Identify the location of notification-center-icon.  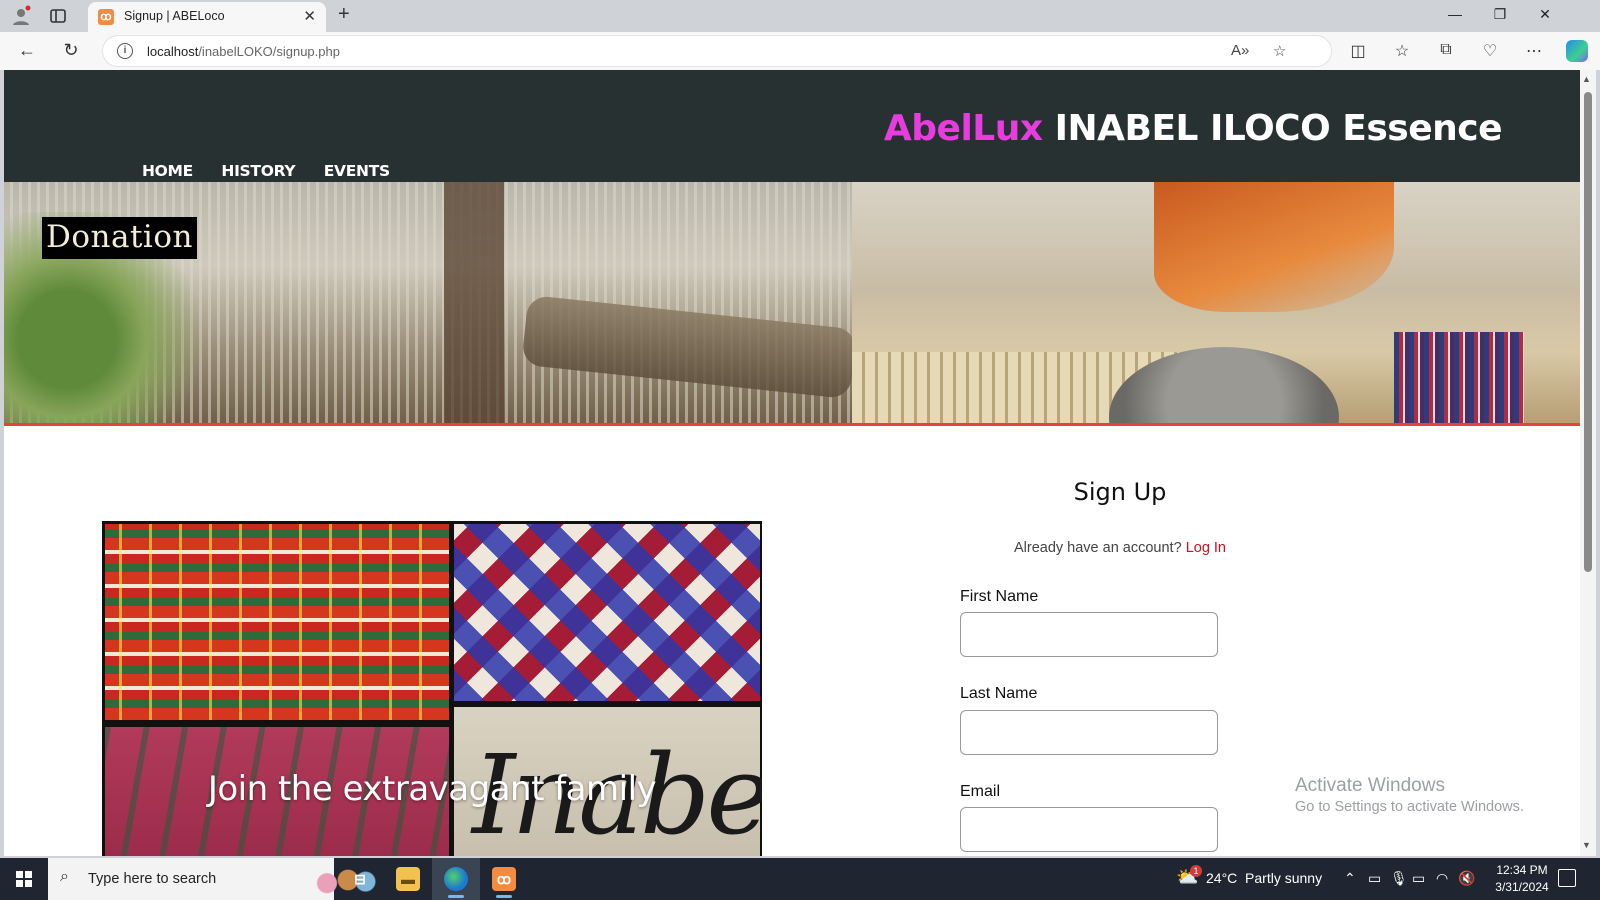
(1567, 878).